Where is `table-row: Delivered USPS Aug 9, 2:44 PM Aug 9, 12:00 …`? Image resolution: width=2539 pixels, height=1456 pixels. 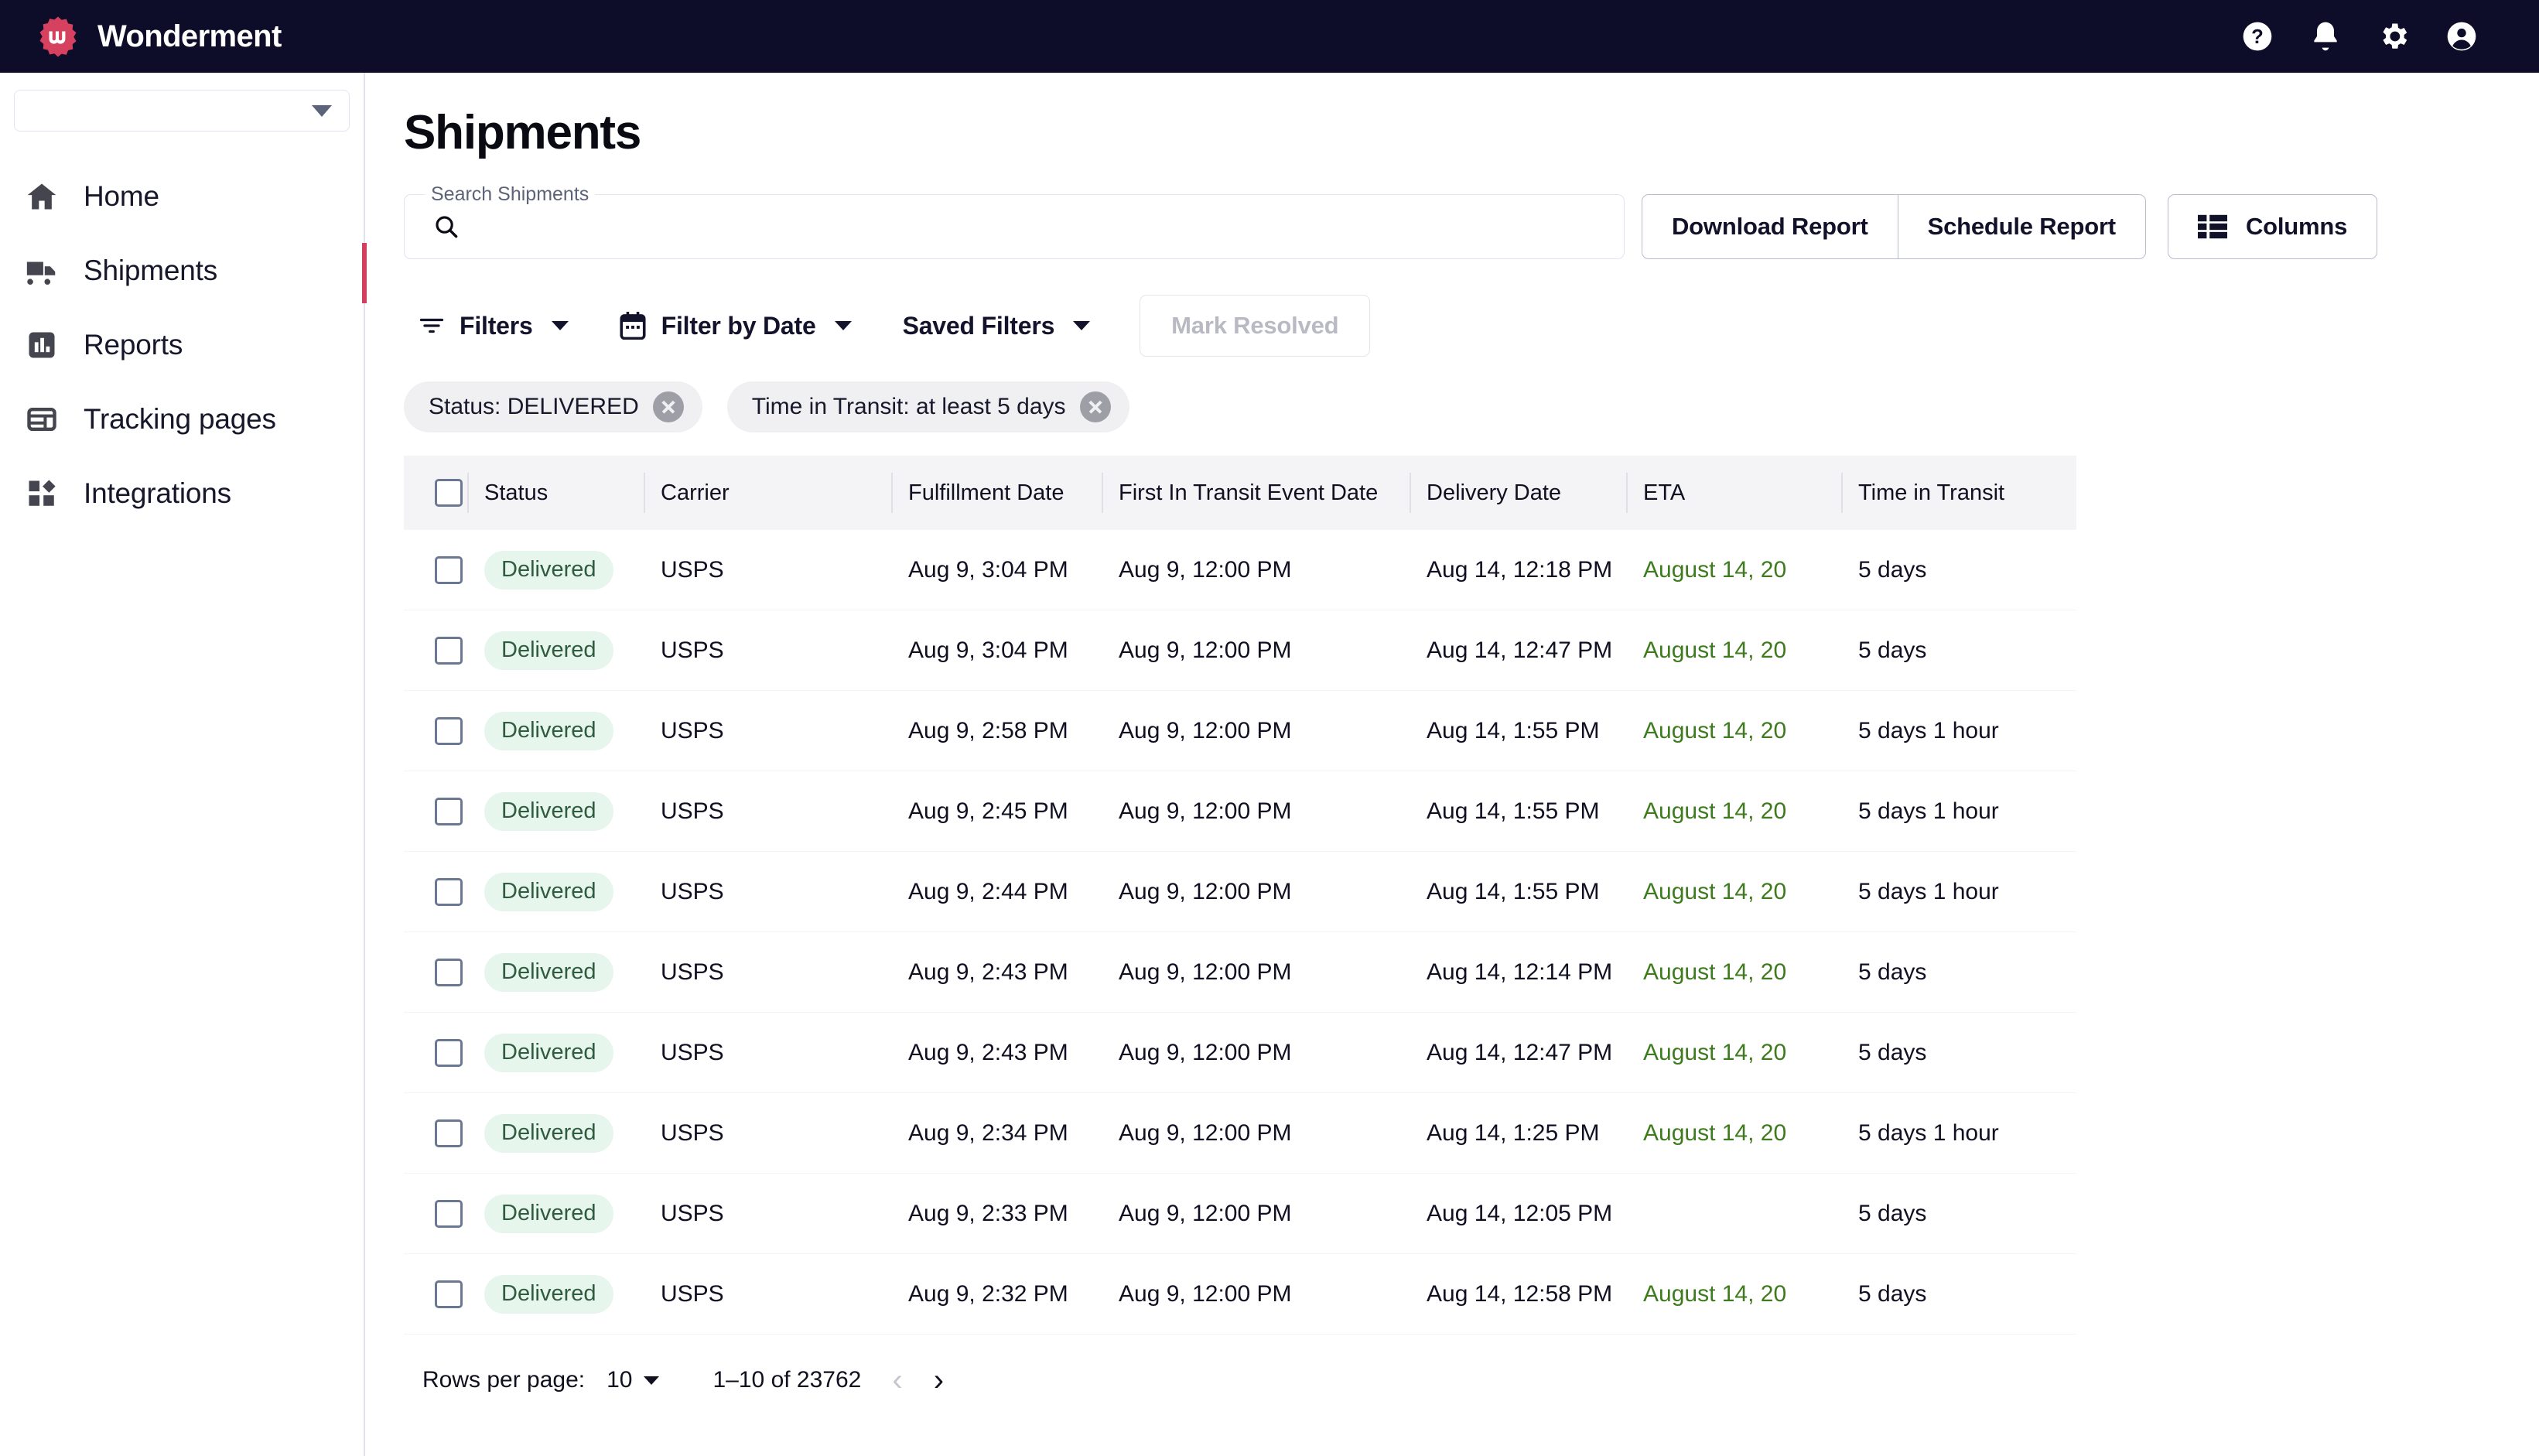 table-row: Delivered USPS Aug 9, 2:44 PM Aug 9, 12:00 … is located at coordinates (1240, 892).